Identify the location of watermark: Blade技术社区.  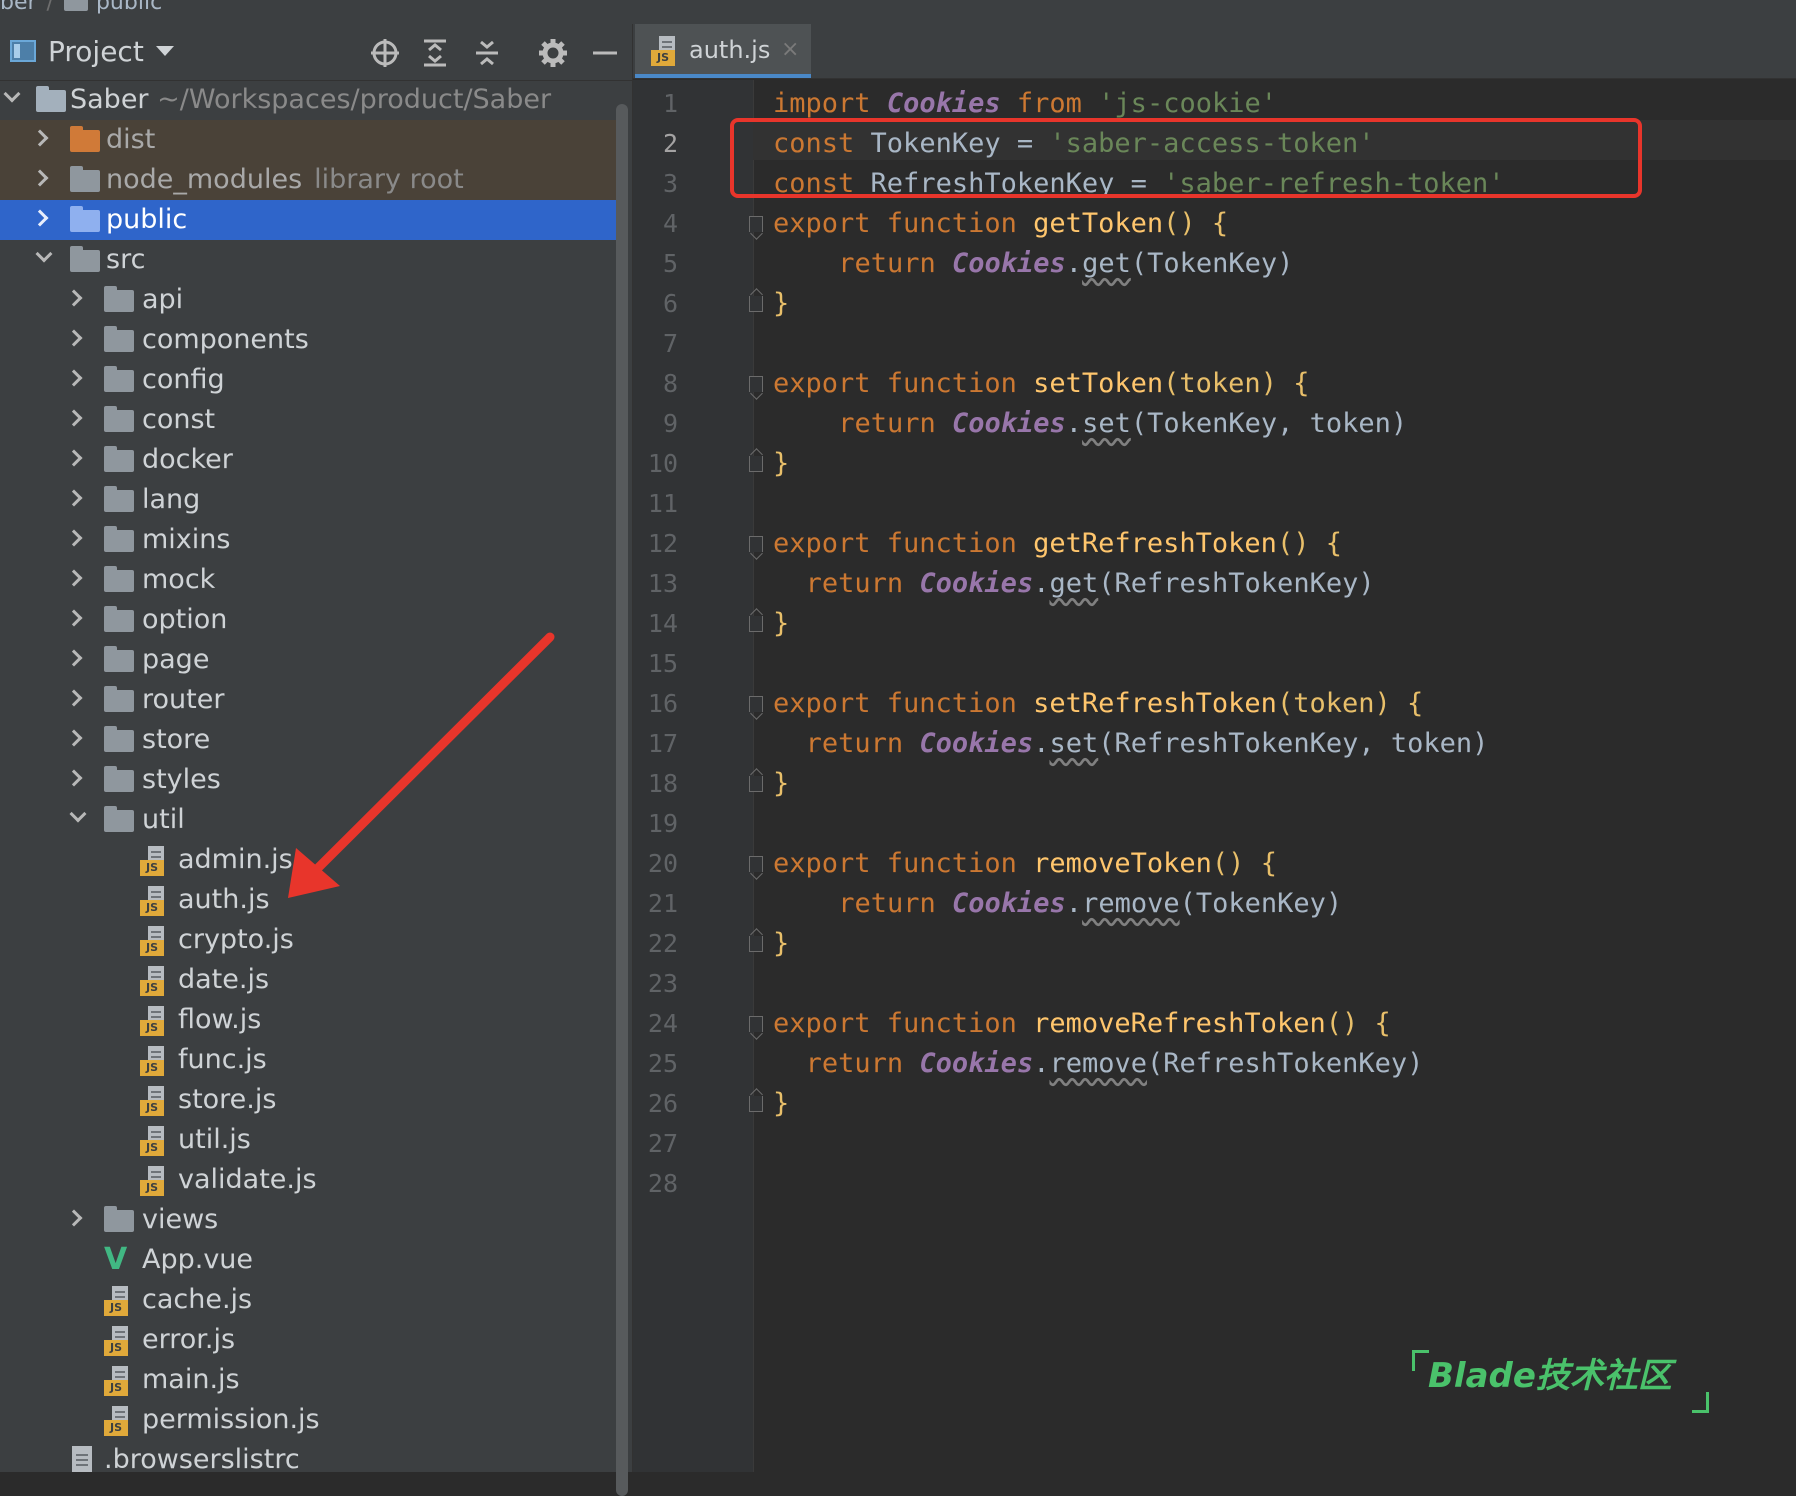
(1550, 1372).